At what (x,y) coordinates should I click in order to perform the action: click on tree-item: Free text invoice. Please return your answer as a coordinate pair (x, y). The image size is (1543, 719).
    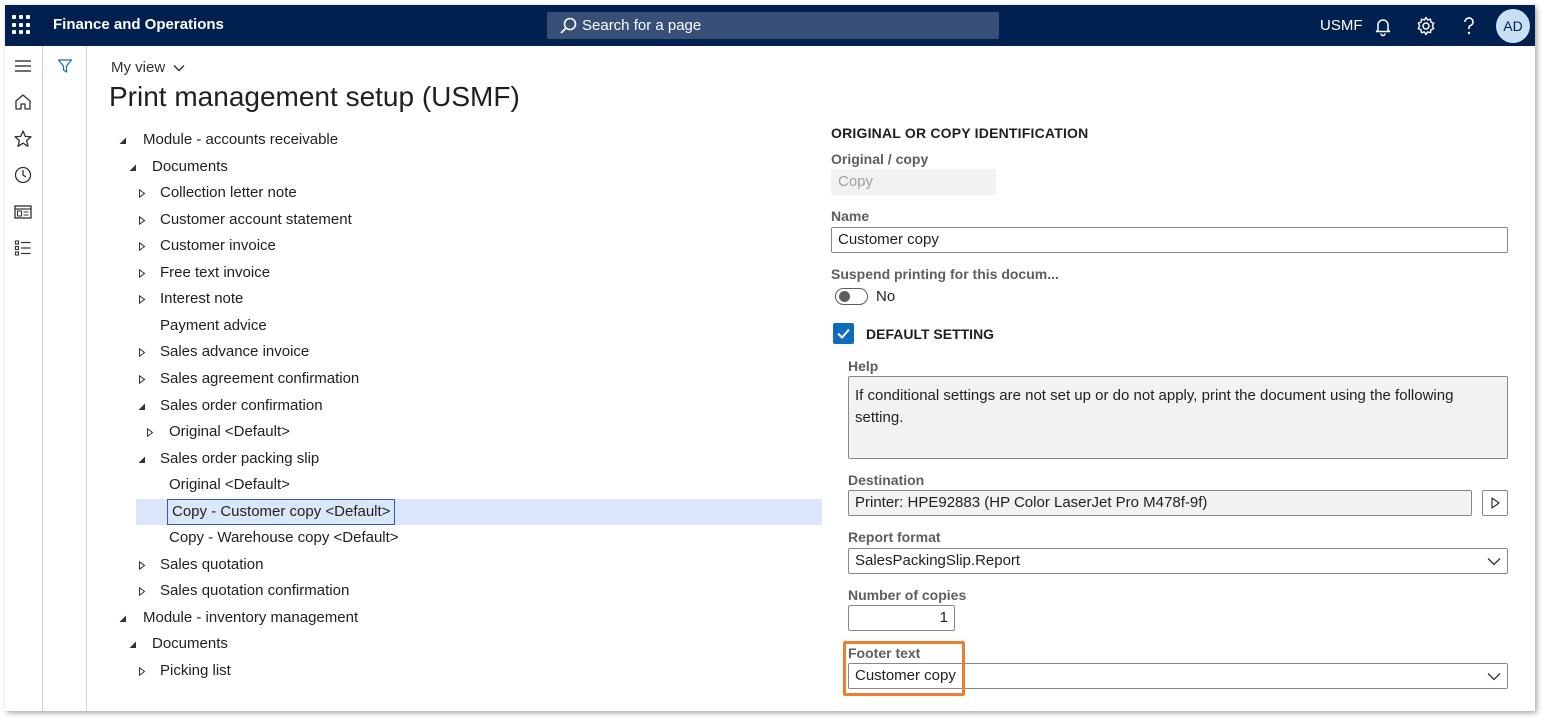
    Looking at the image, I should click on (415, 273).